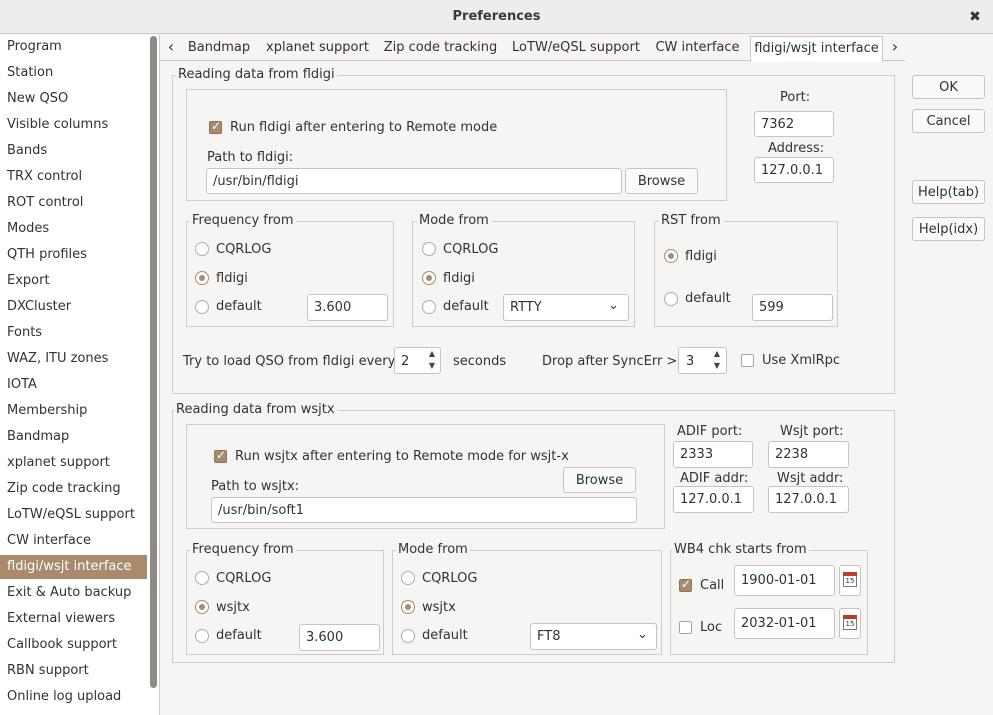 Image resolution: width=993 pixels, height=715 pixels. Describe the element at coordinates (239, 635) in the screenshot. I see `wsjtx-freq-default-label: default` at that location.